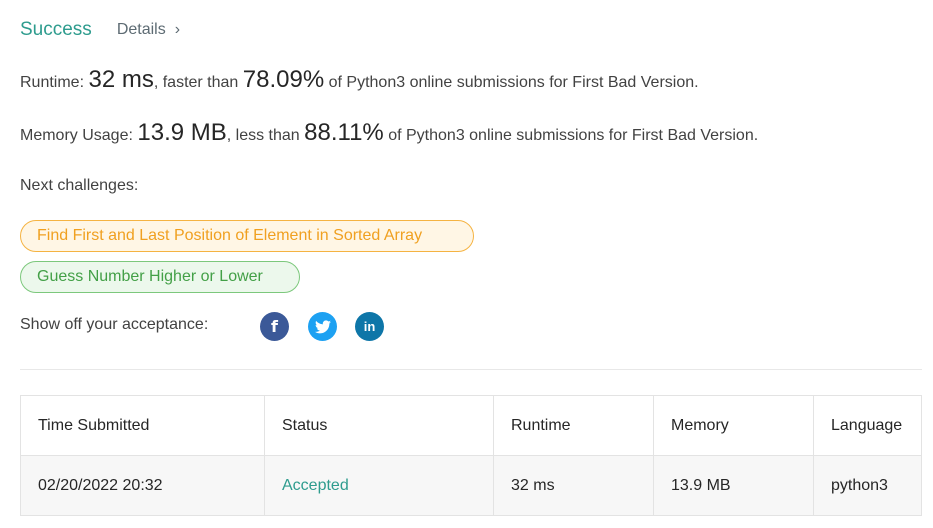 The image size is (933, 528). Describe the element at coordinates (344, 132) in the screenshot. I see `memory-percent: 88.11%` at that location.